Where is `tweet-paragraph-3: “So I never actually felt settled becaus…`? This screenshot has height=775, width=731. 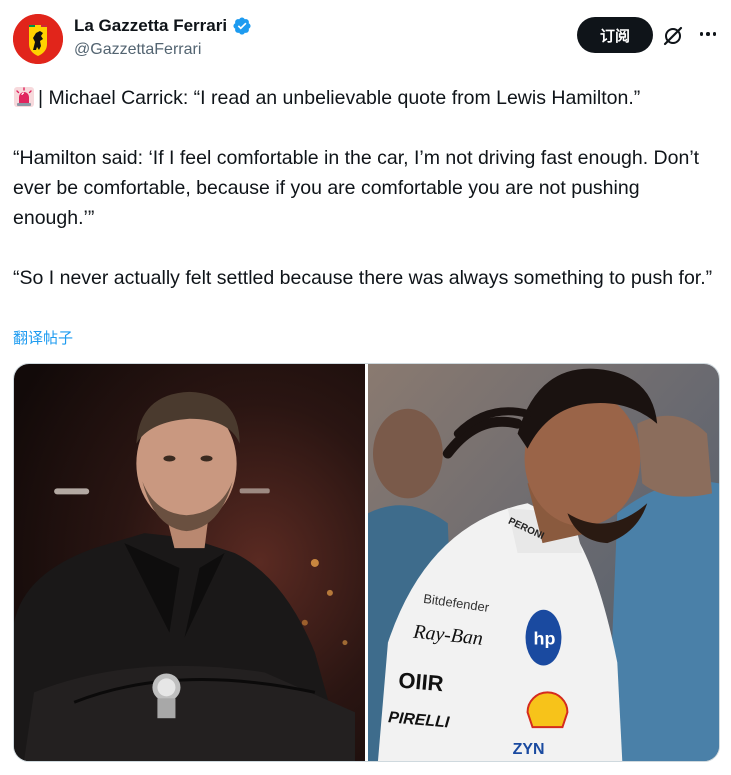 tweet-paragraph-3: “So I never actually felt settled becaus… is located at coordinates (363, 278).